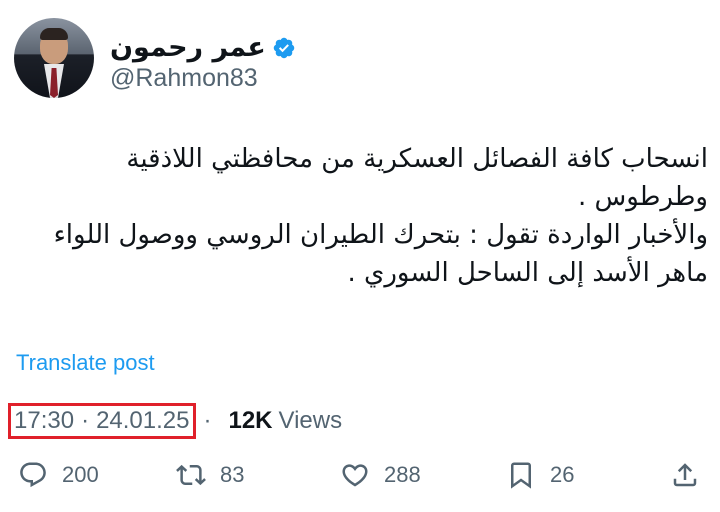  Describe the element at coordinates (188, 47) in the screenshot. I see `author-name: عمر رحمون` at that location.